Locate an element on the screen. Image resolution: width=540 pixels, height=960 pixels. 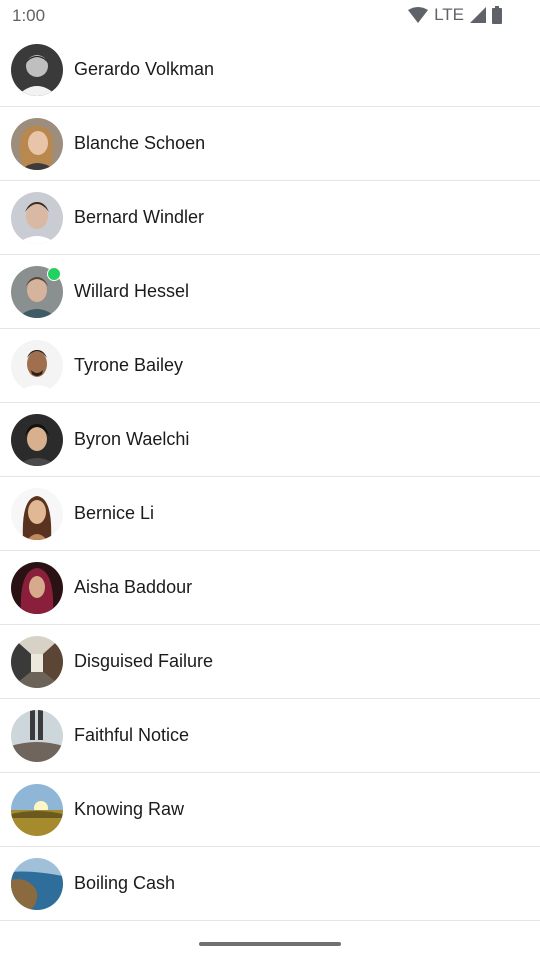
contact-row: Aisha Baddour is located at coordinates (270, 588).